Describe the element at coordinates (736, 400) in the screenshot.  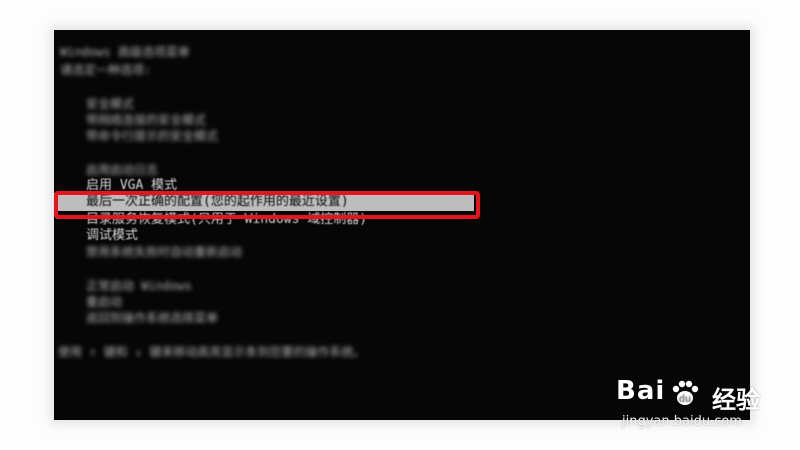
I see `watermark-suffix: 经验` at that location.